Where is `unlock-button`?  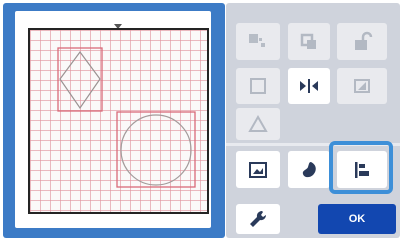
unlock-button is located at coordinates (362, 41).